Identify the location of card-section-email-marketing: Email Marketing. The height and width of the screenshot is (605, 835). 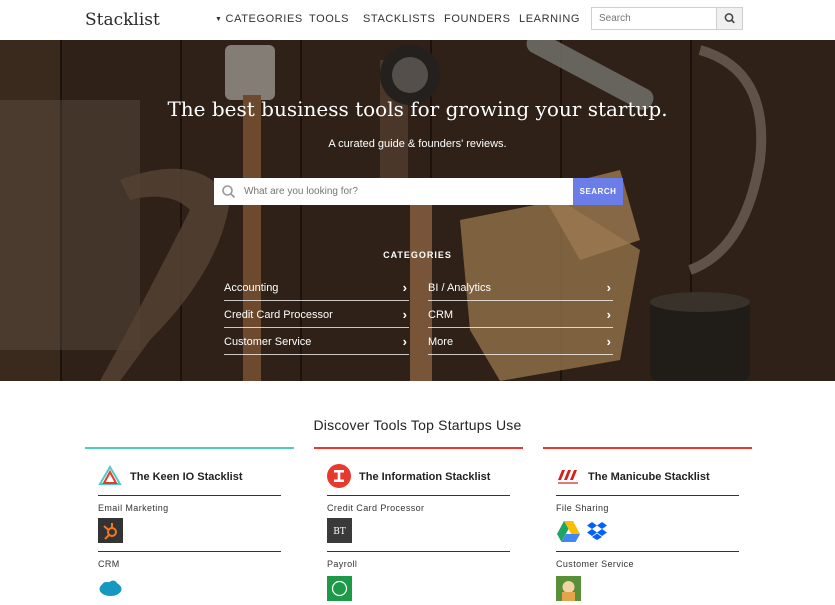
(189, 527).